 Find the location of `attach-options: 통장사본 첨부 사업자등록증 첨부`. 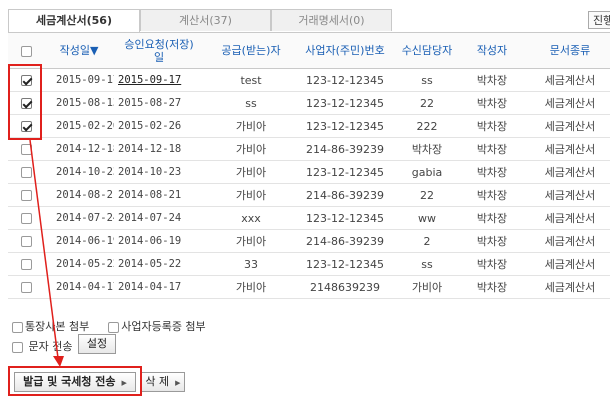

attach-options: 통장사본 첨부 사업자등록증 첨부 is located at coordinates (109, 326).